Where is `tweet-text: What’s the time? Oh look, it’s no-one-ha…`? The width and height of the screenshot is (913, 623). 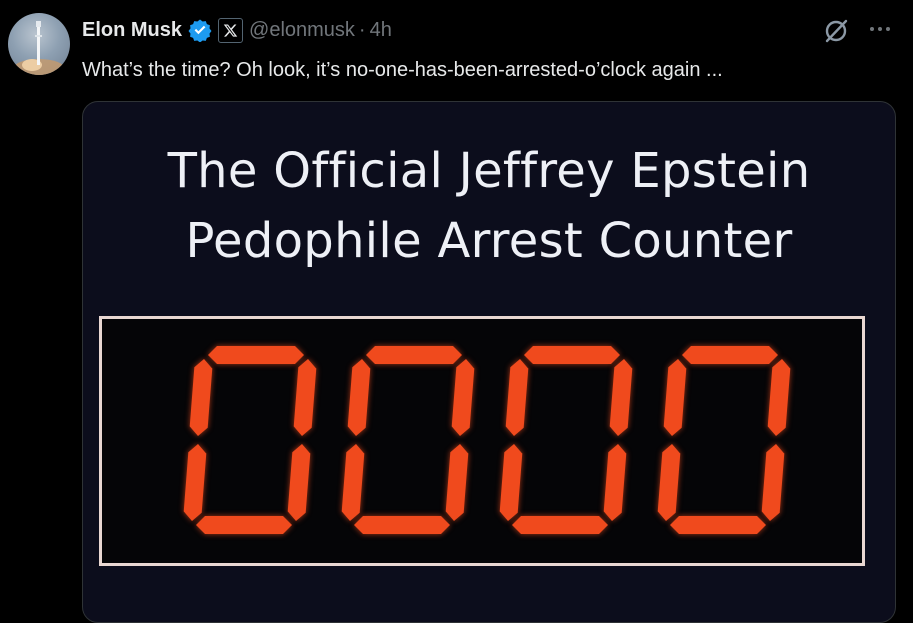 tweet-text: What’s the time? Oh look, it’s no-one-ha… is located at coordinates (402, 70).